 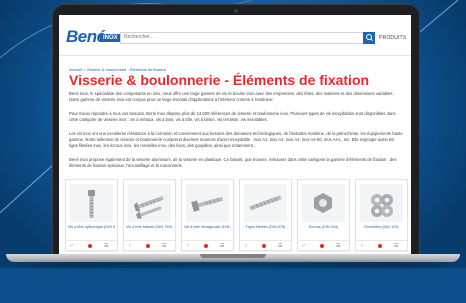 I want to click on product-label: Rondelles (DIN 125), so click(x=381, y=227).